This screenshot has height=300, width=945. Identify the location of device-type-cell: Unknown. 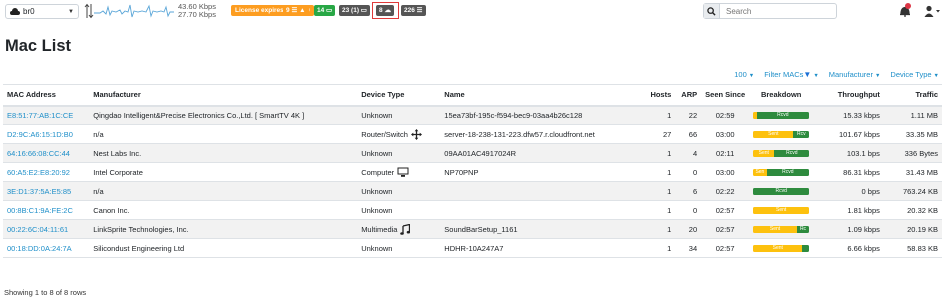
(399, 248).